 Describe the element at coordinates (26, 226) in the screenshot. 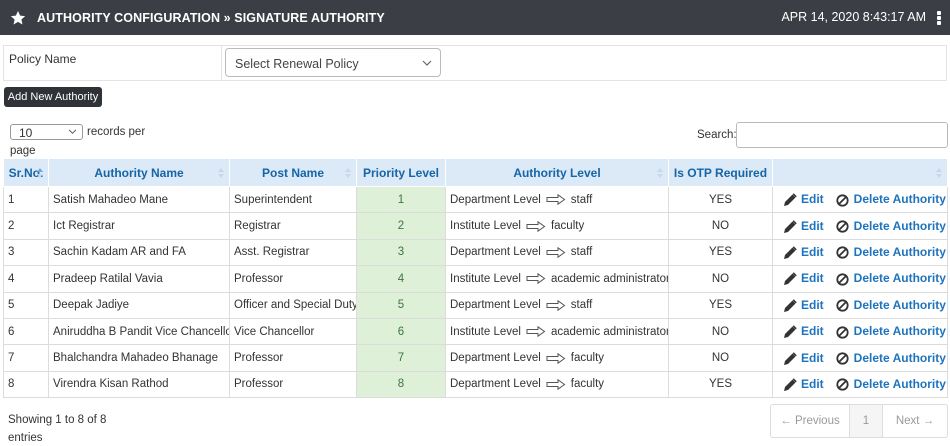

I see `cell-sr-no: 2` at that location.